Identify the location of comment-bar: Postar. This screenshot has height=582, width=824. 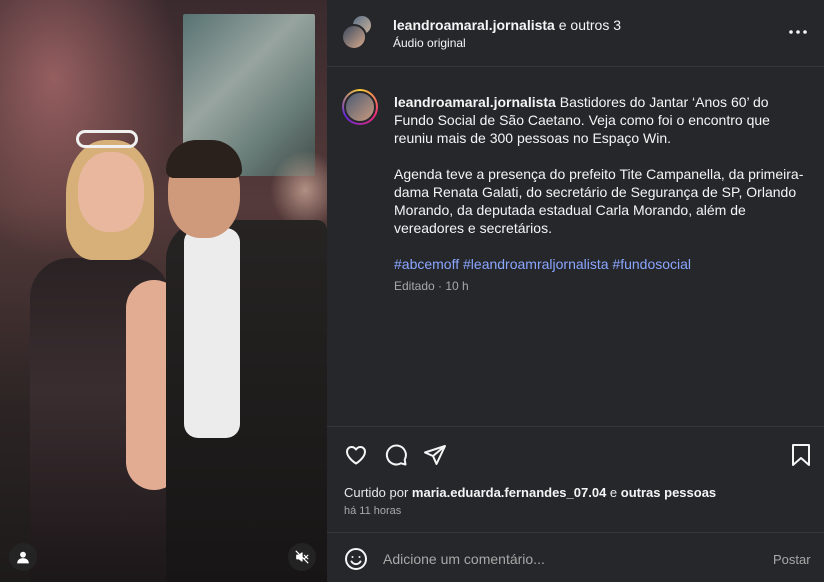
(575, 559).